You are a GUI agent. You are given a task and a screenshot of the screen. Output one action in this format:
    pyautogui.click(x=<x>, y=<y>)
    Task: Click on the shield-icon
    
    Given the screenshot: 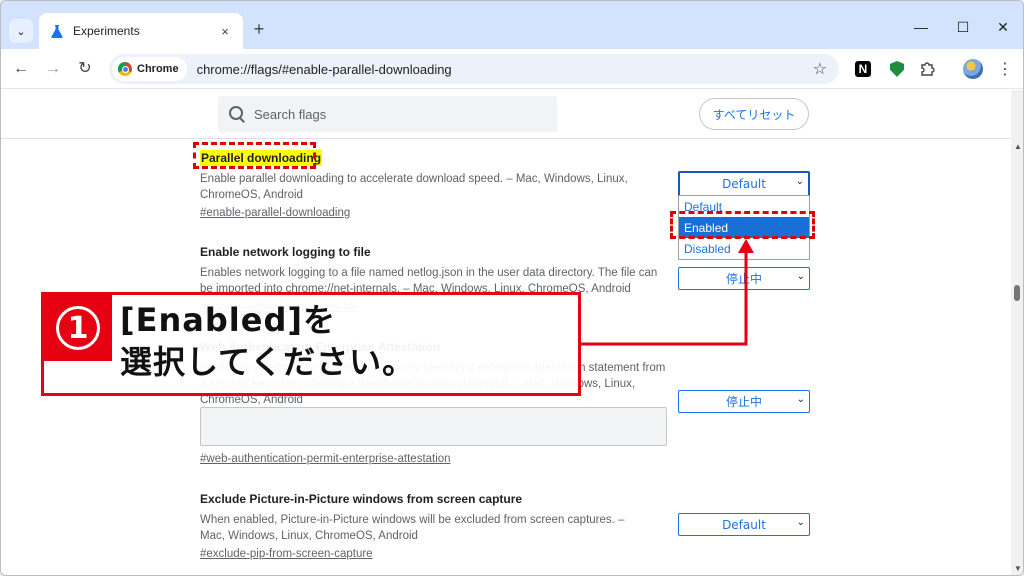 What is the action you would take?
    pyautogui.click(x=897, y=69)
    